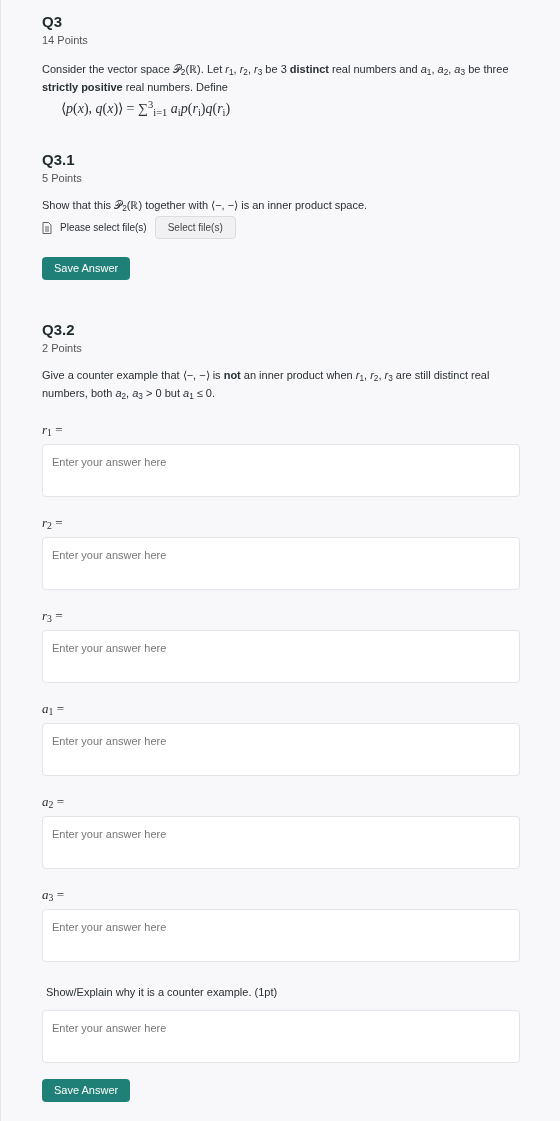 The image size is (560, 1121). I want to click on formula: ⟨p(x), q(x)⟩ = ∑$^{3}$$_{i=1}$ a$_{i}$p(r$_{i}$)q(r$_{i}$), so click(146, 109).